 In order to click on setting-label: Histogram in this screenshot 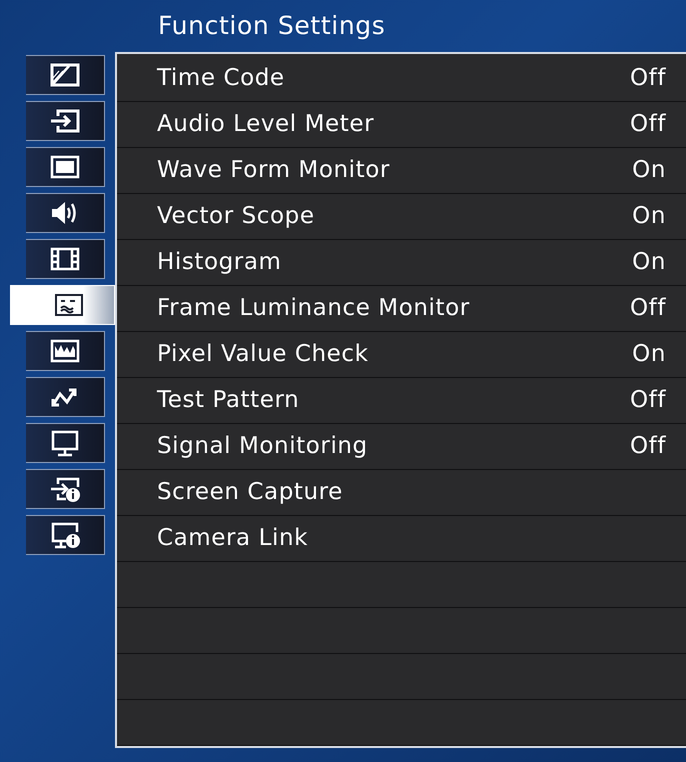, I will do `click(219, 263)`.